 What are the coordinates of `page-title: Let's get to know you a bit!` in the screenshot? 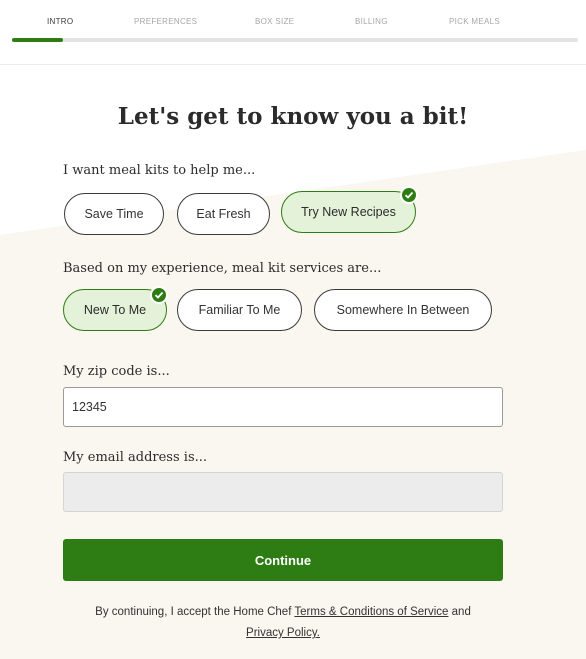 It's located at (293, 116).